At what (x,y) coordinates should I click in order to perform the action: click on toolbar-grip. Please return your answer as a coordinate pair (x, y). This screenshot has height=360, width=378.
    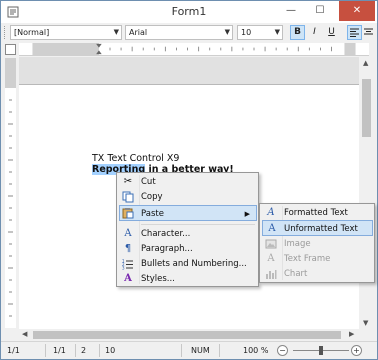
    Looking at the image, I should click on (5, 32).